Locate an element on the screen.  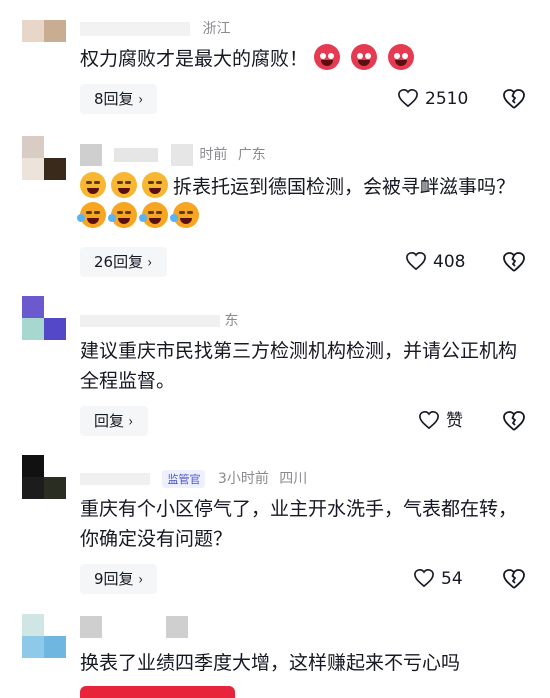
comment-meta: 时前 广东 is located at coordinates (173, 155).